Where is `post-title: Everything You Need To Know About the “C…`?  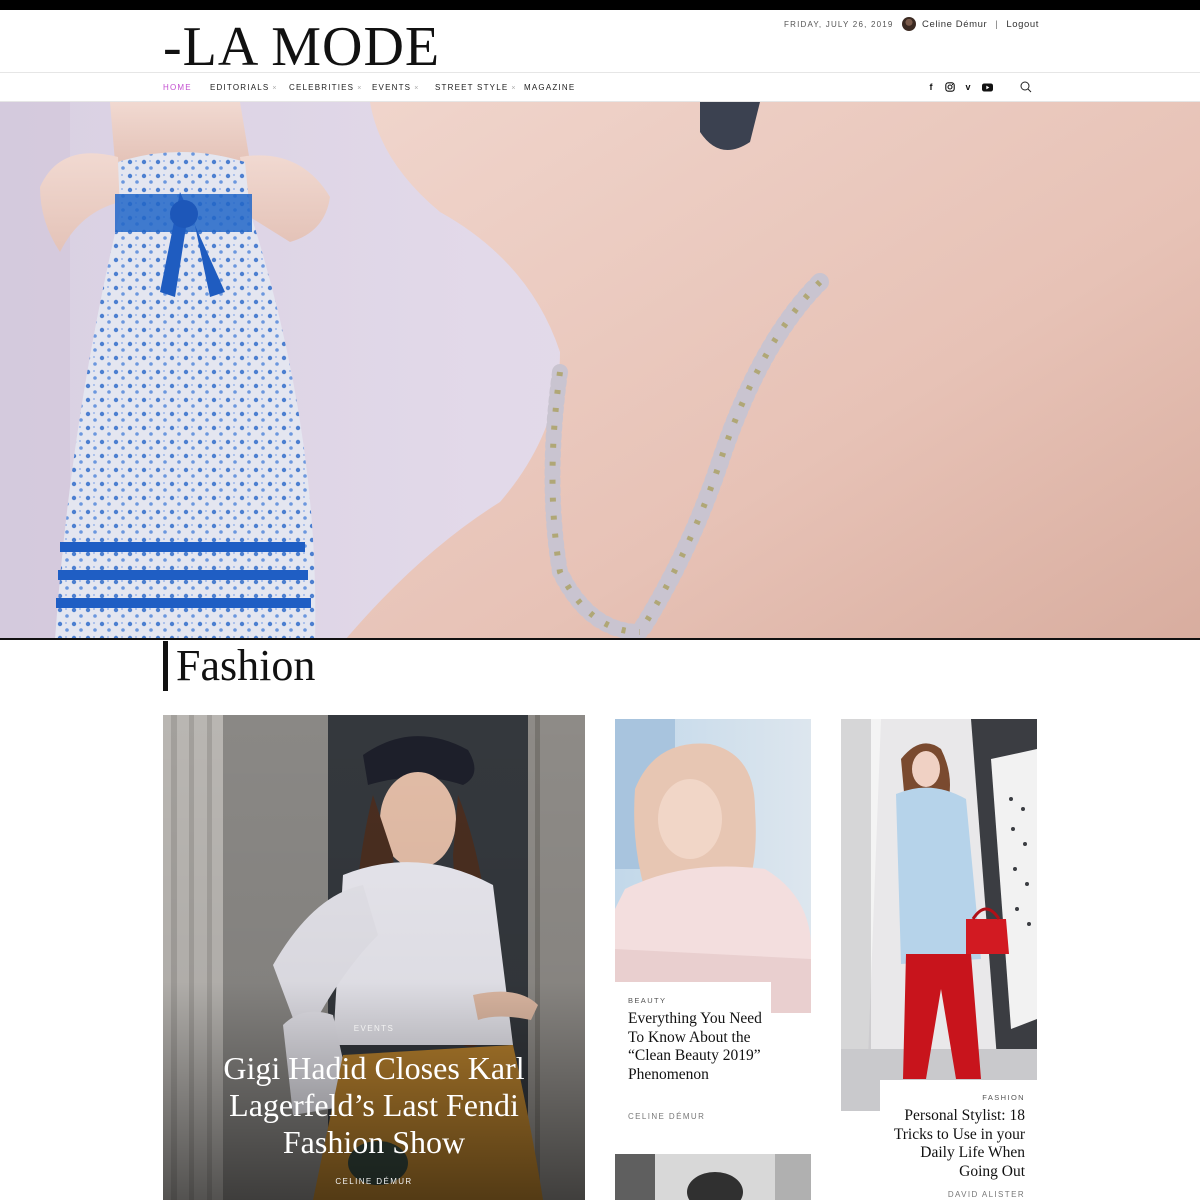 post-title: Everything You Need To Know About the “C… is located at coordinates (698, 1047).